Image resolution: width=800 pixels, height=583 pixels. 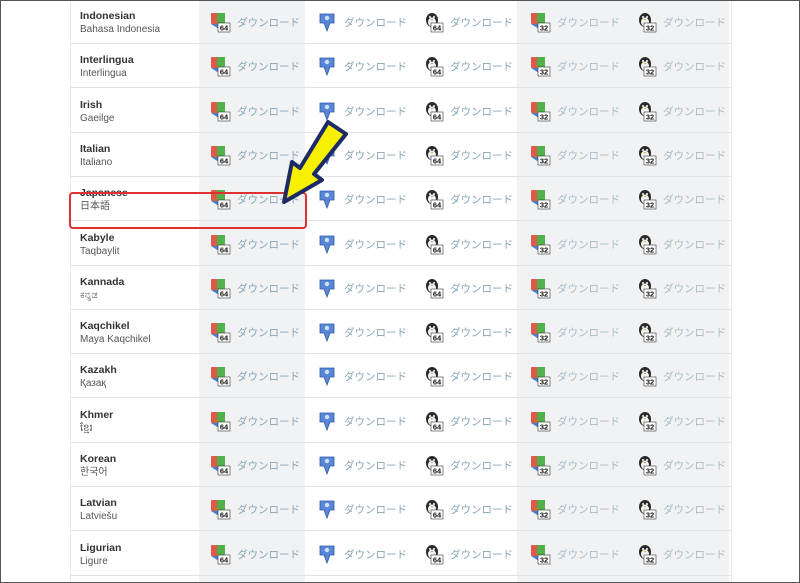 What do you see at coordinates (97, 415) in the screenshot?
I see `language-english-name: Khmer` at bounding box center [97, 415].